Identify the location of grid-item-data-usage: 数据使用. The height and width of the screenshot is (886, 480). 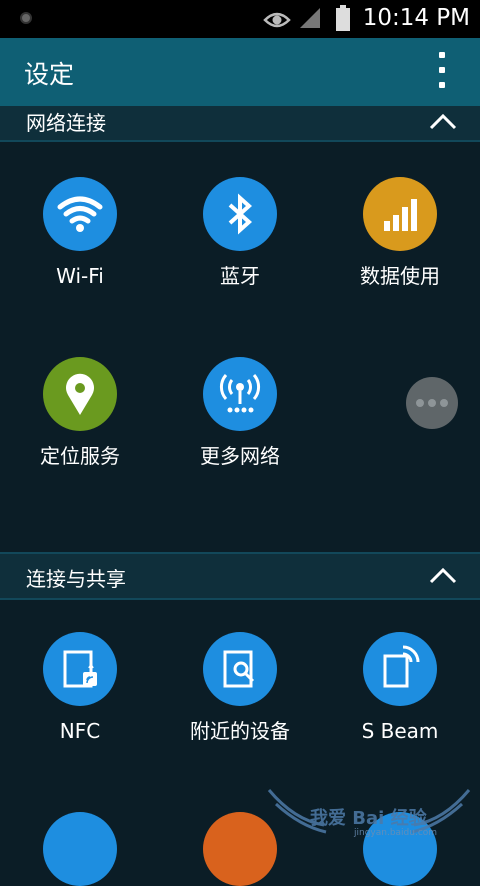
(400, 233).